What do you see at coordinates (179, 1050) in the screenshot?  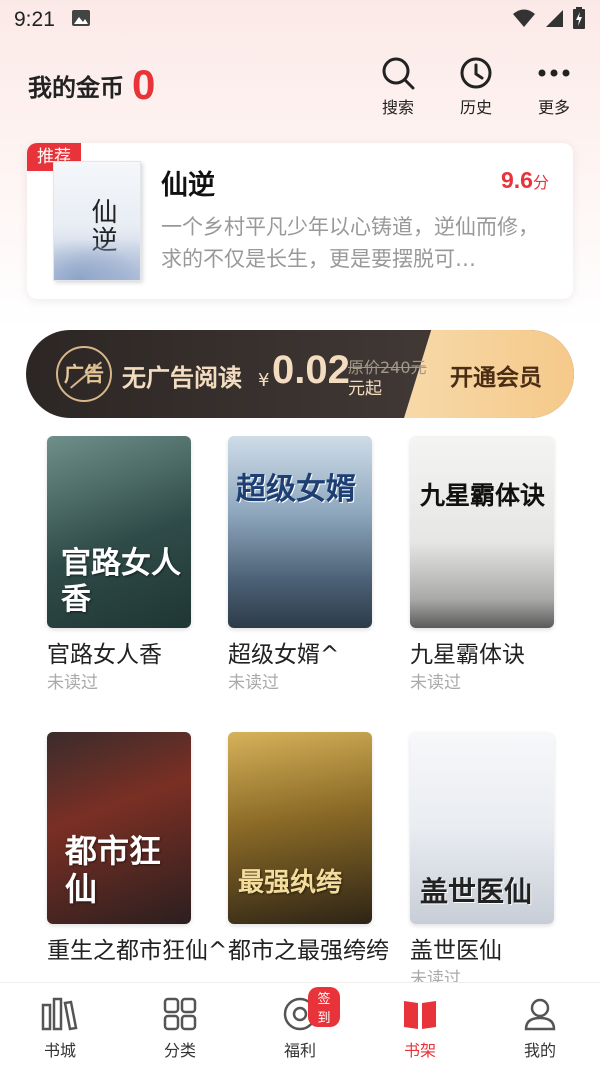 I see `tab-label: 分类` at bounding box center [179, 1050].